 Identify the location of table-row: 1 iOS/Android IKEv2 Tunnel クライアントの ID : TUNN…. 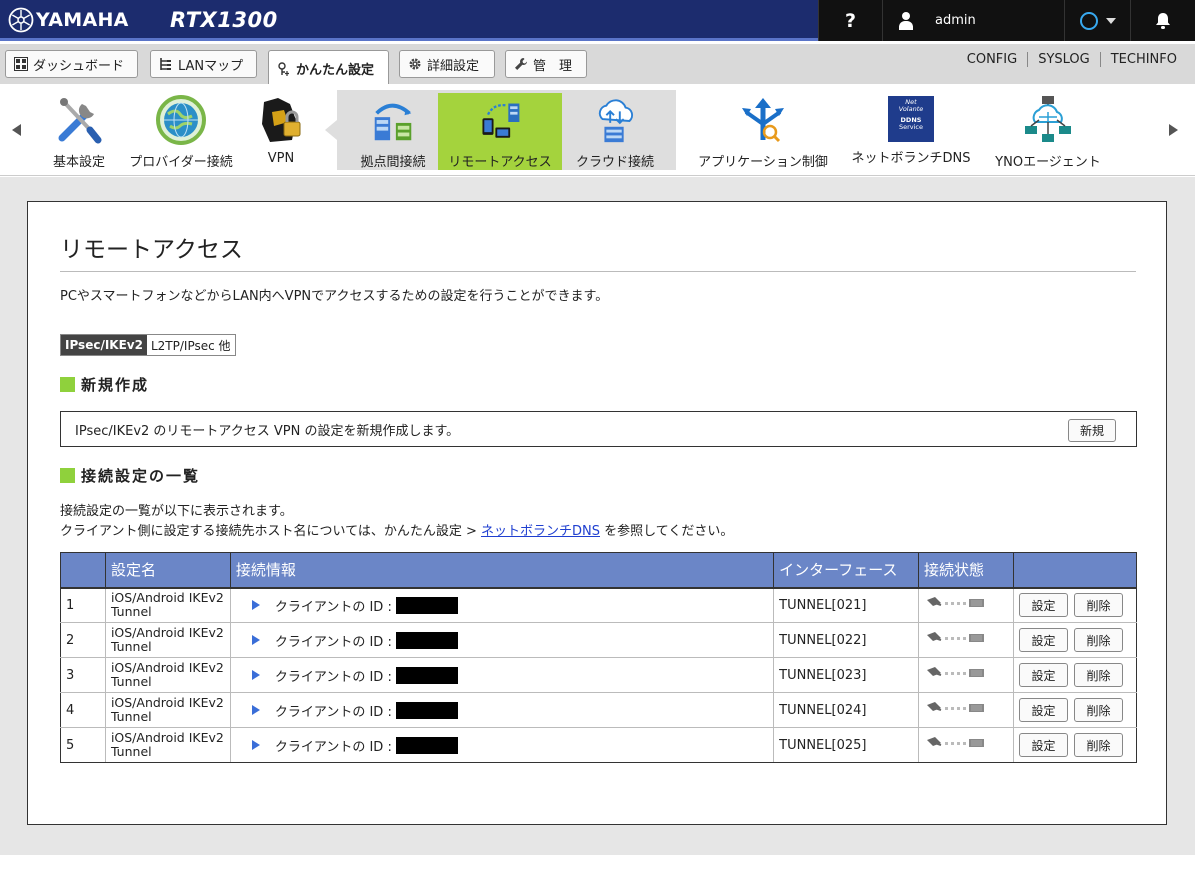
(598, 605).